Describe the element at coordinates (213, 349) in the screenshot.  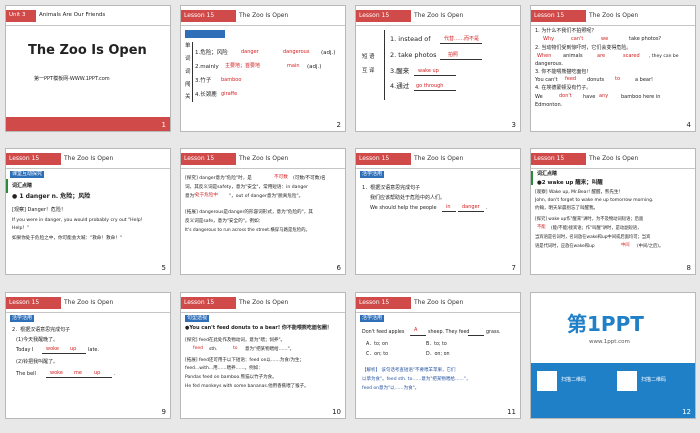
I see `line: sth.` at that location.